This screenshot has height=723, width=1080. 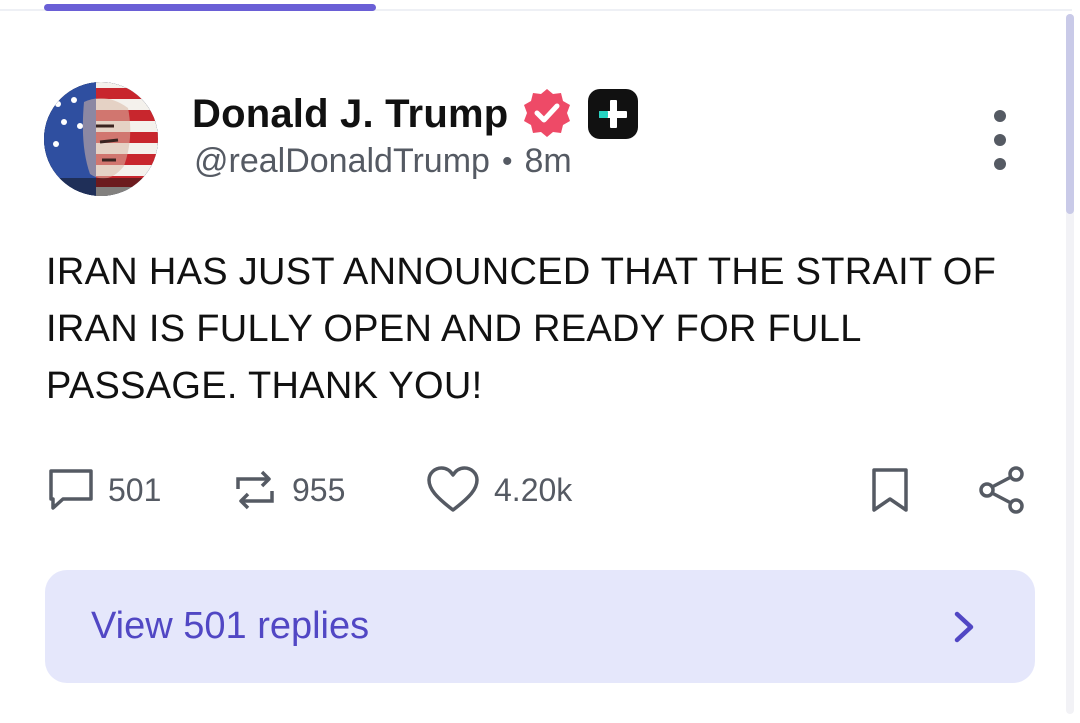 What do you see at coordinates (548, 161) in the screenshot?
I see `post-timestamp: 8m` at bounding box center [548, 161].